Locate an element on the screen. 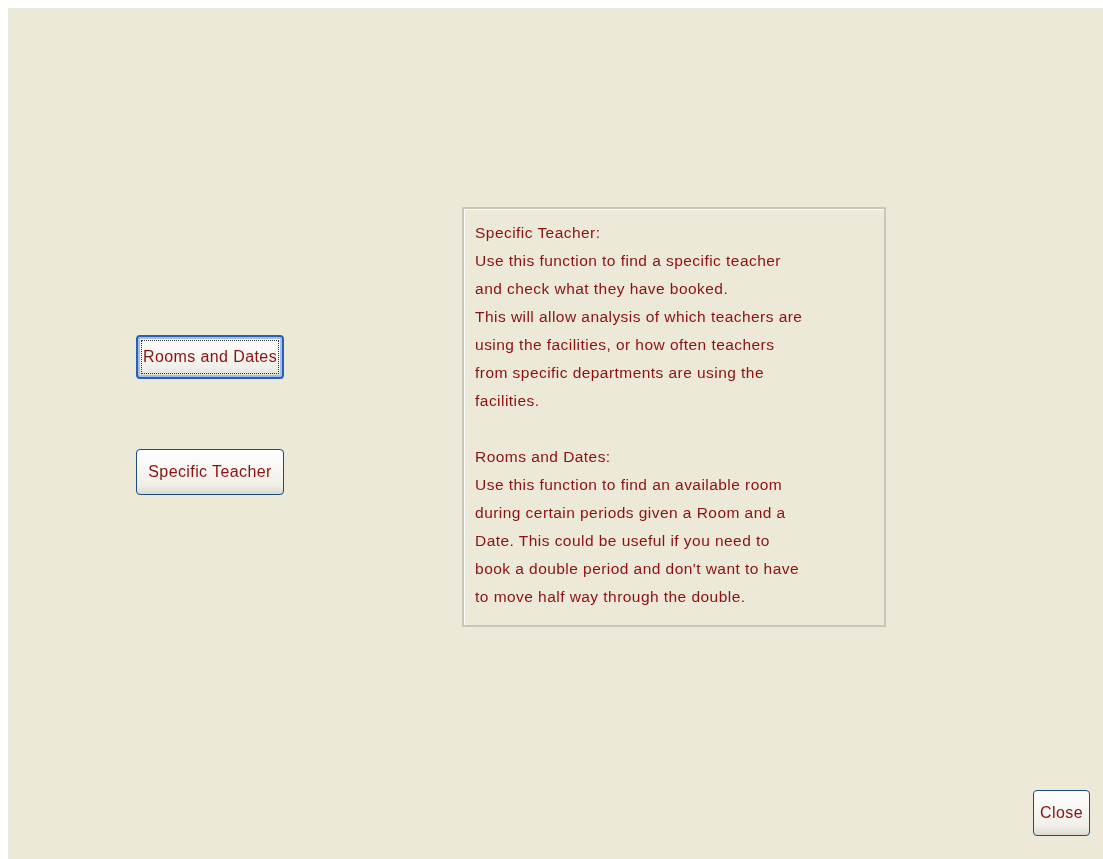  help-text-line: facilities. is located at coordinates (508, 401).